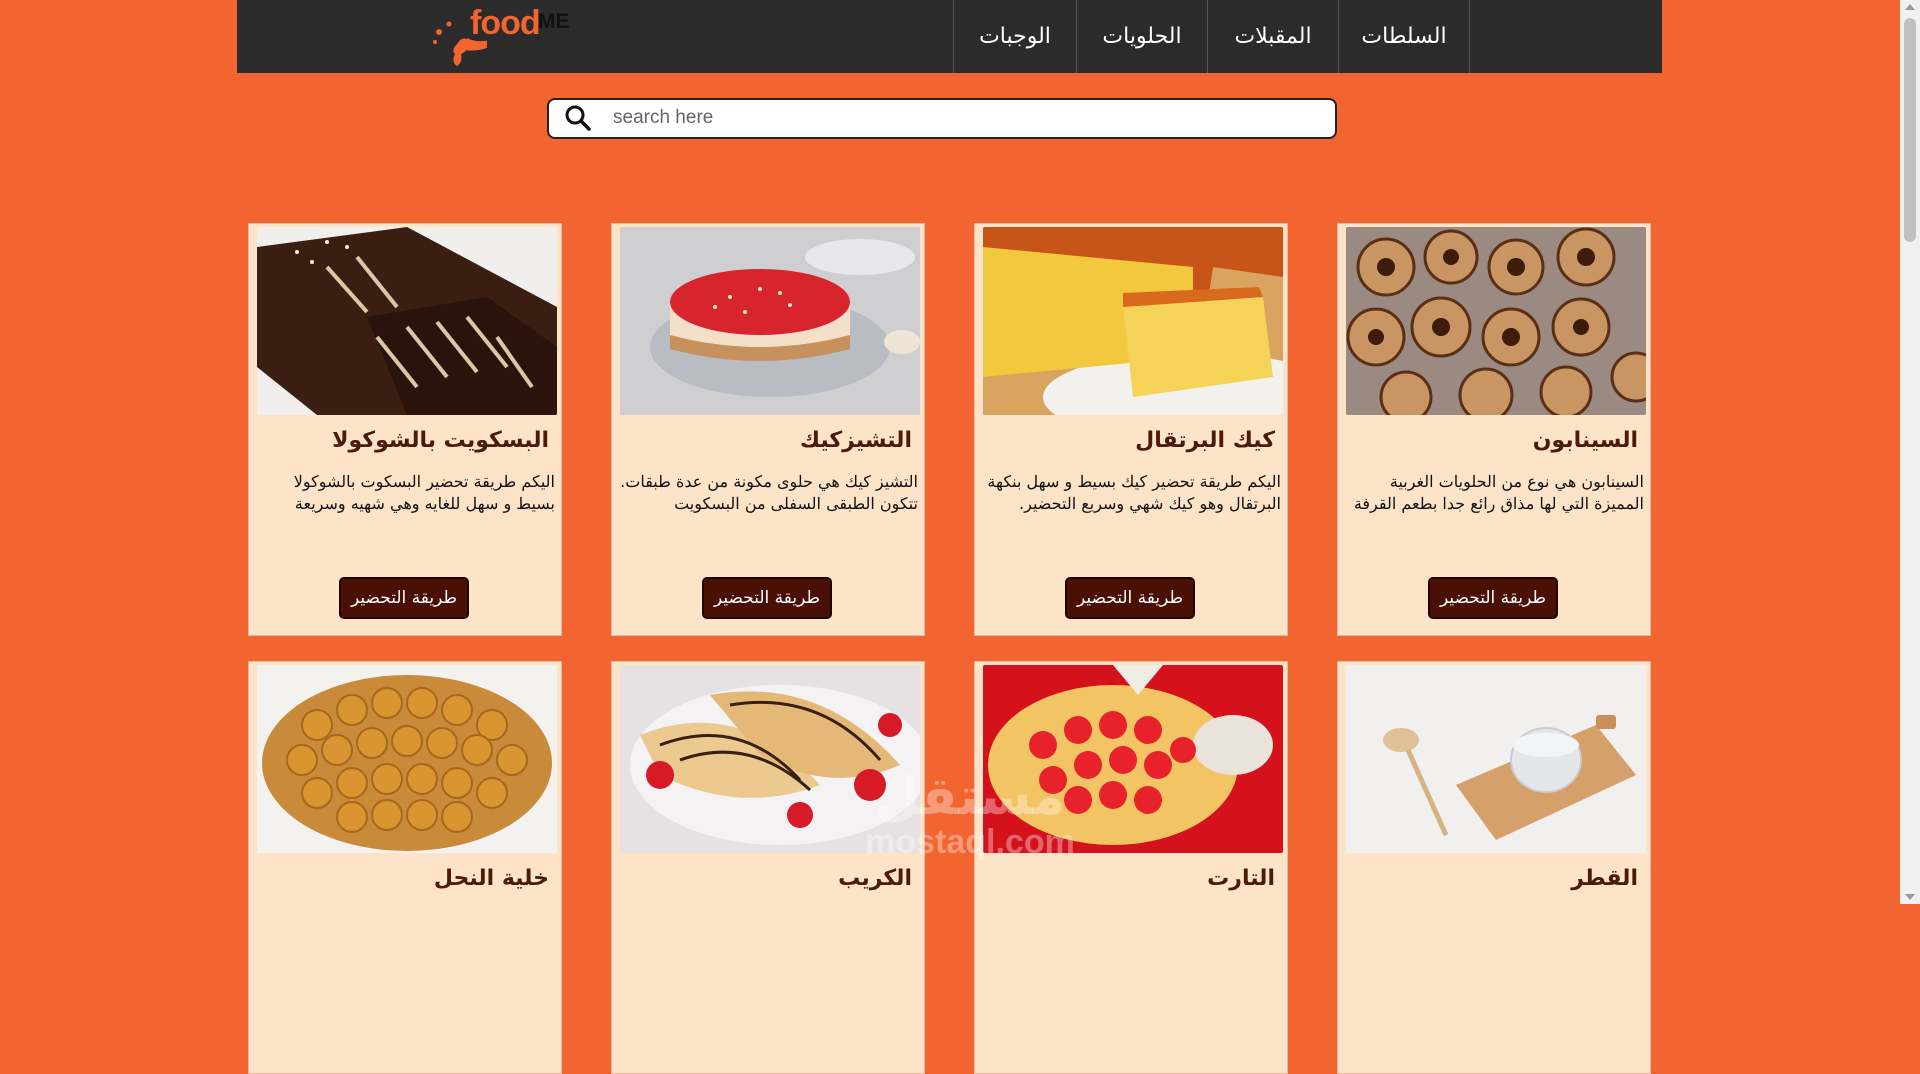 This screenshot has height=1074, width=1920. Describe the element at coordinates (491, 878) in the screenshot. I see `recipe-title: خلية النحل` at that location.